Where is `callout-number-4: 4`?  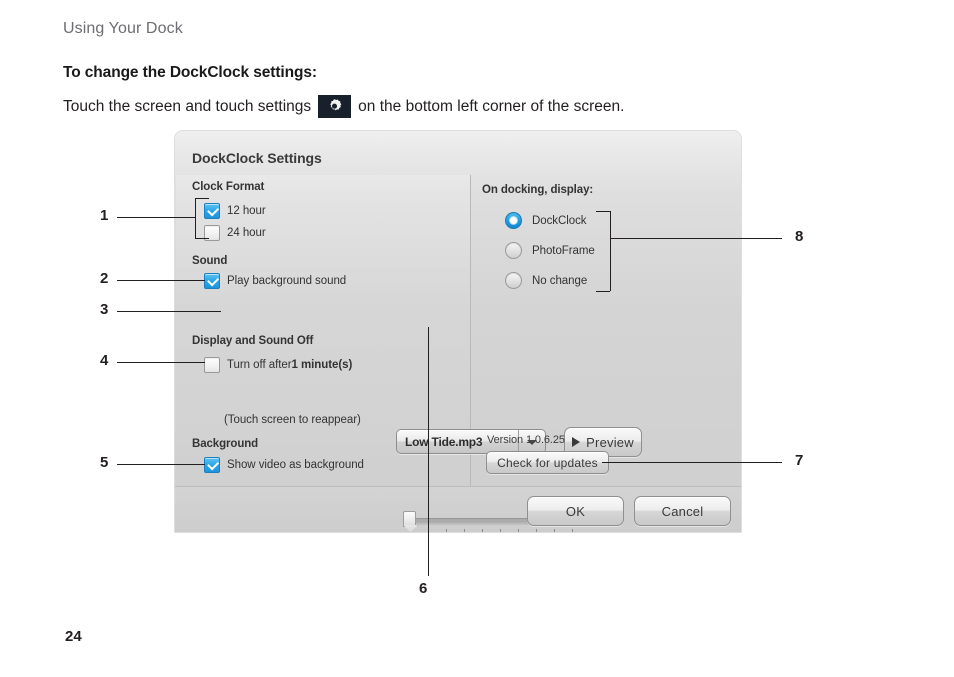
callout-number-4: 4 is located at coordinates (104, 360).